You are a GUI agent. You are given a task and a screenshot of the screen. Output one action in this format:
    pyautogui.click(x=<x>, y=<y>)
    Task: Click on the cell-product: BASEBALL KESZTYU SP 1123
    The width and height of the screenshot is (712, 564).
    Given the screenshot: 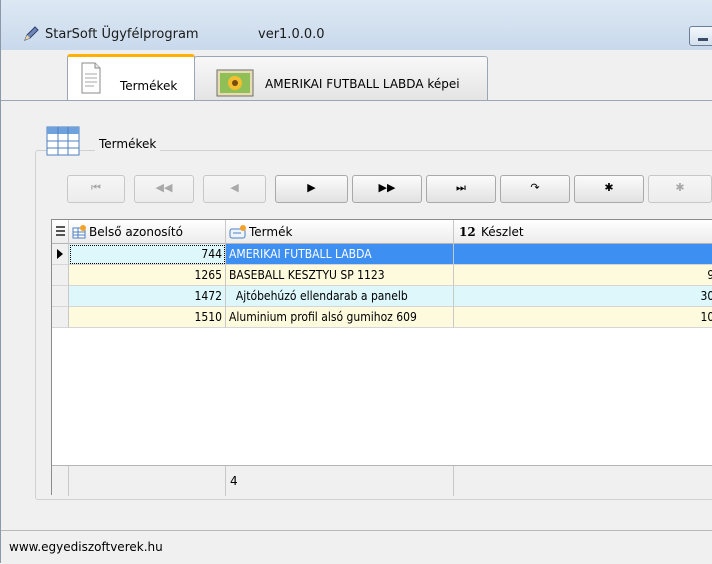 What is the action you would take?
    pyautogui.click(x=340, y=275)
    